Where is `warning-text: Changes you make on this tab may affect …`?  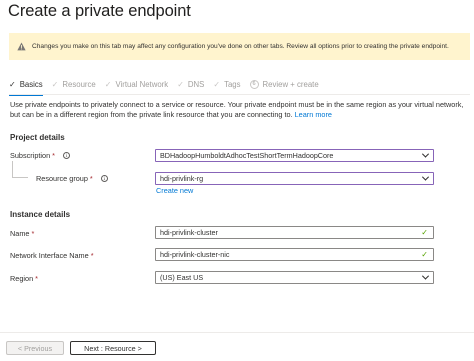
warning-text: Changes you make on this tab may affect … is located at coordinates (240, 46).